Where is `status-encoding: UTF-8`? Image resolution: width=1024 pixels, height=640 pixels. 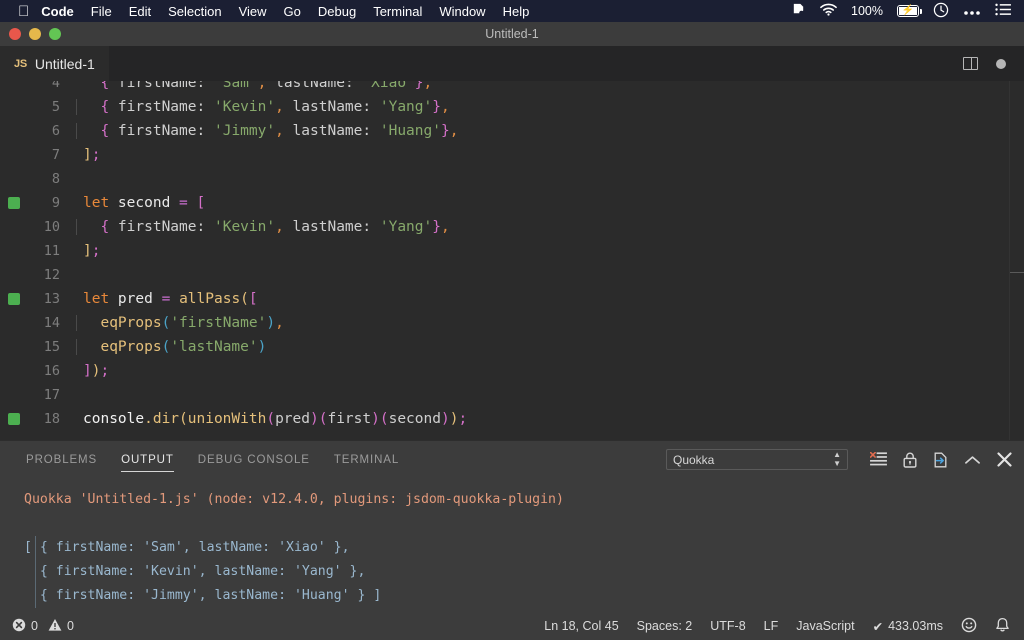 status-encoding: UTF-8 is located at coordinates (727, 626).